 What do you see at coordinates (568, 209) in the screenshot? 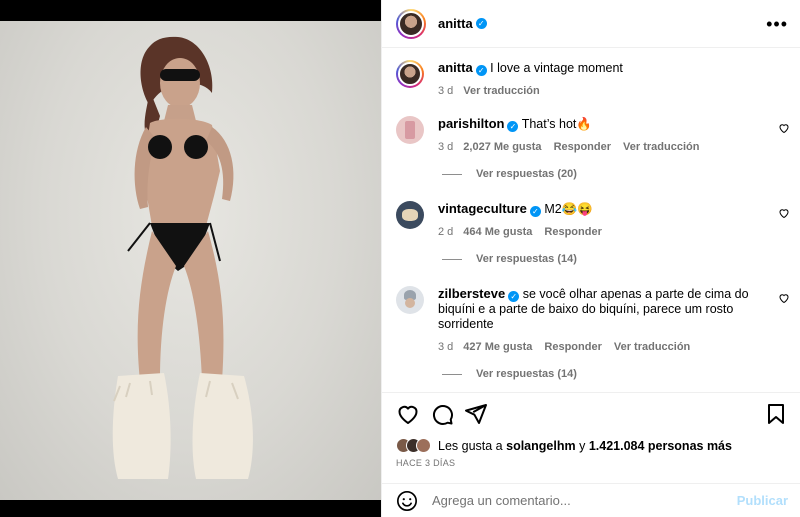
I see `comment-text: M2😂😝` at bounding box center [568, 209].